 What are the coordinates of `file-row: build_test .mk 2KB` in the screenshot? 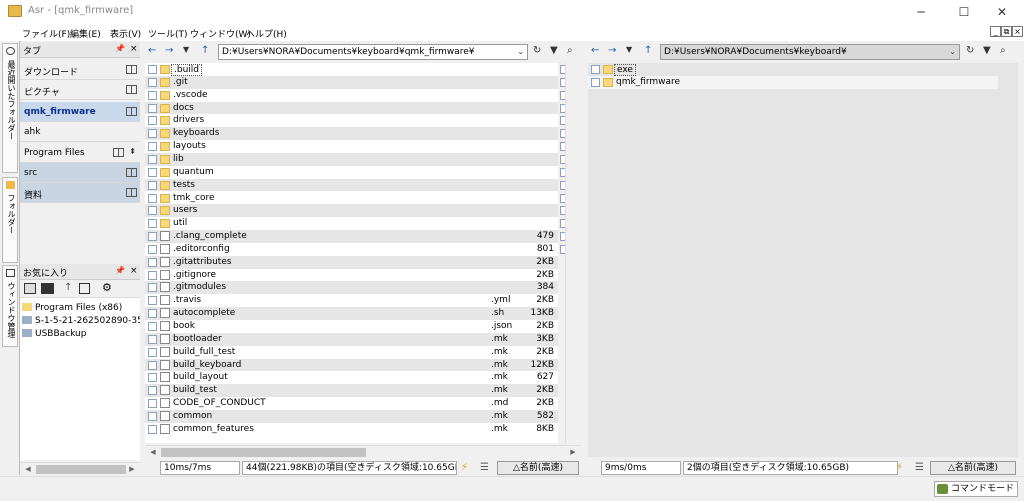 It's located at (351, 391).